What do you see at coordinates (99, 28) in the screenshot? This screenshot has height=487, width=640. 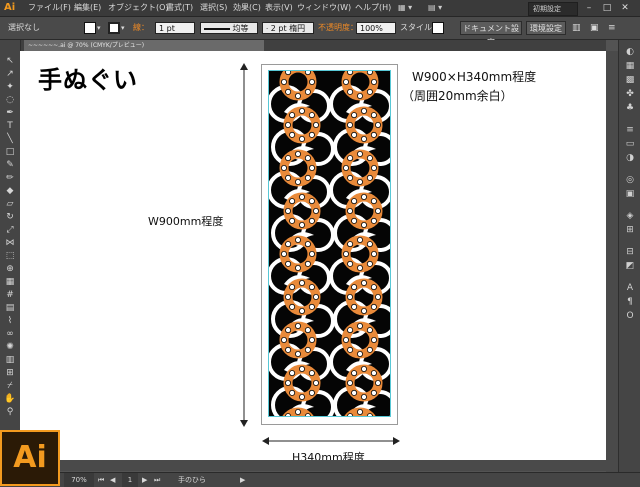 I see `fill-dropdown-icon: ▾` at bounding box center [99, 28].